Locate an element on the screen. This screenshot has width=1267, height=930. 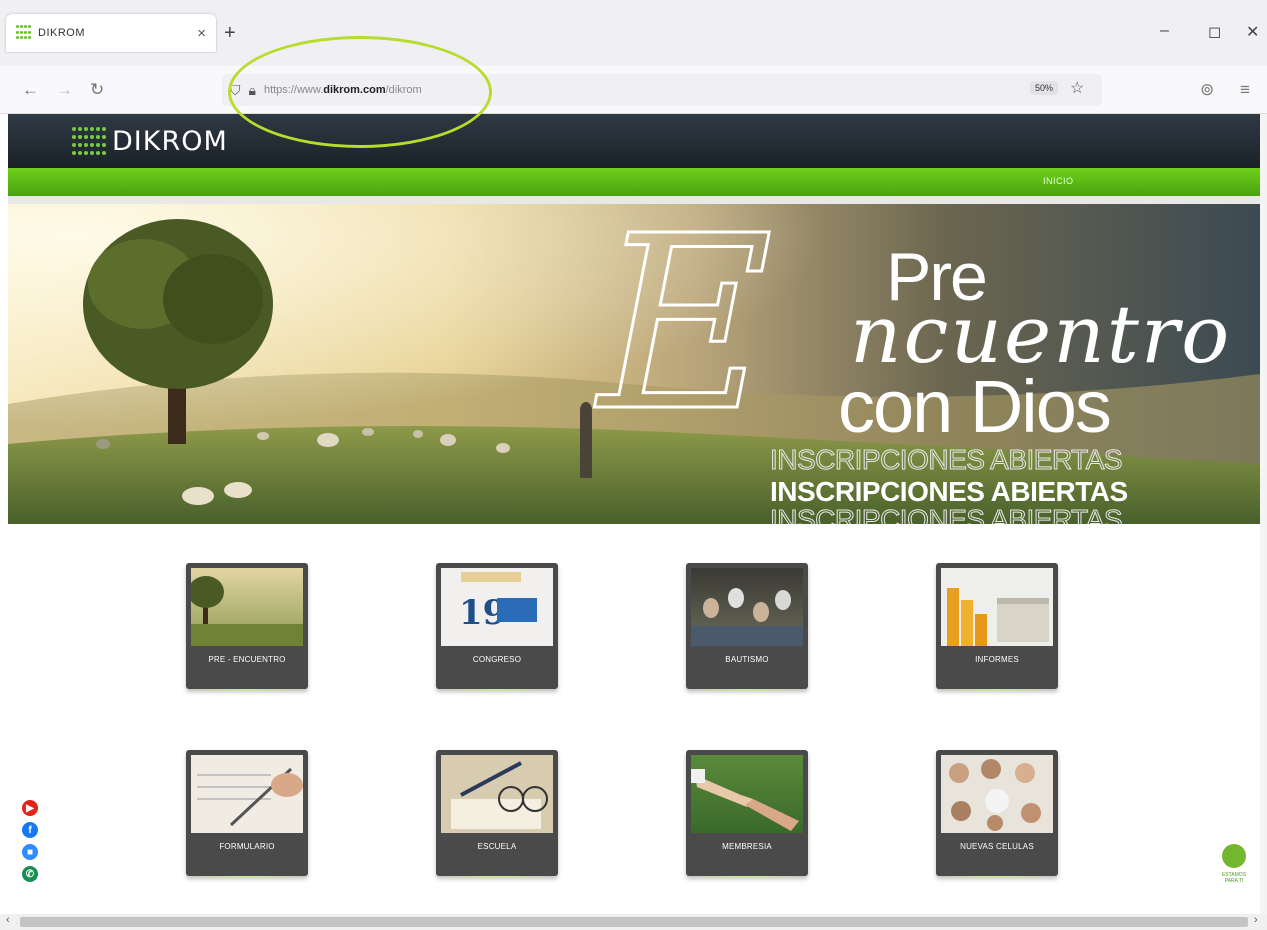
dikrom-favicon-icon is located at coordinates (24, 33).